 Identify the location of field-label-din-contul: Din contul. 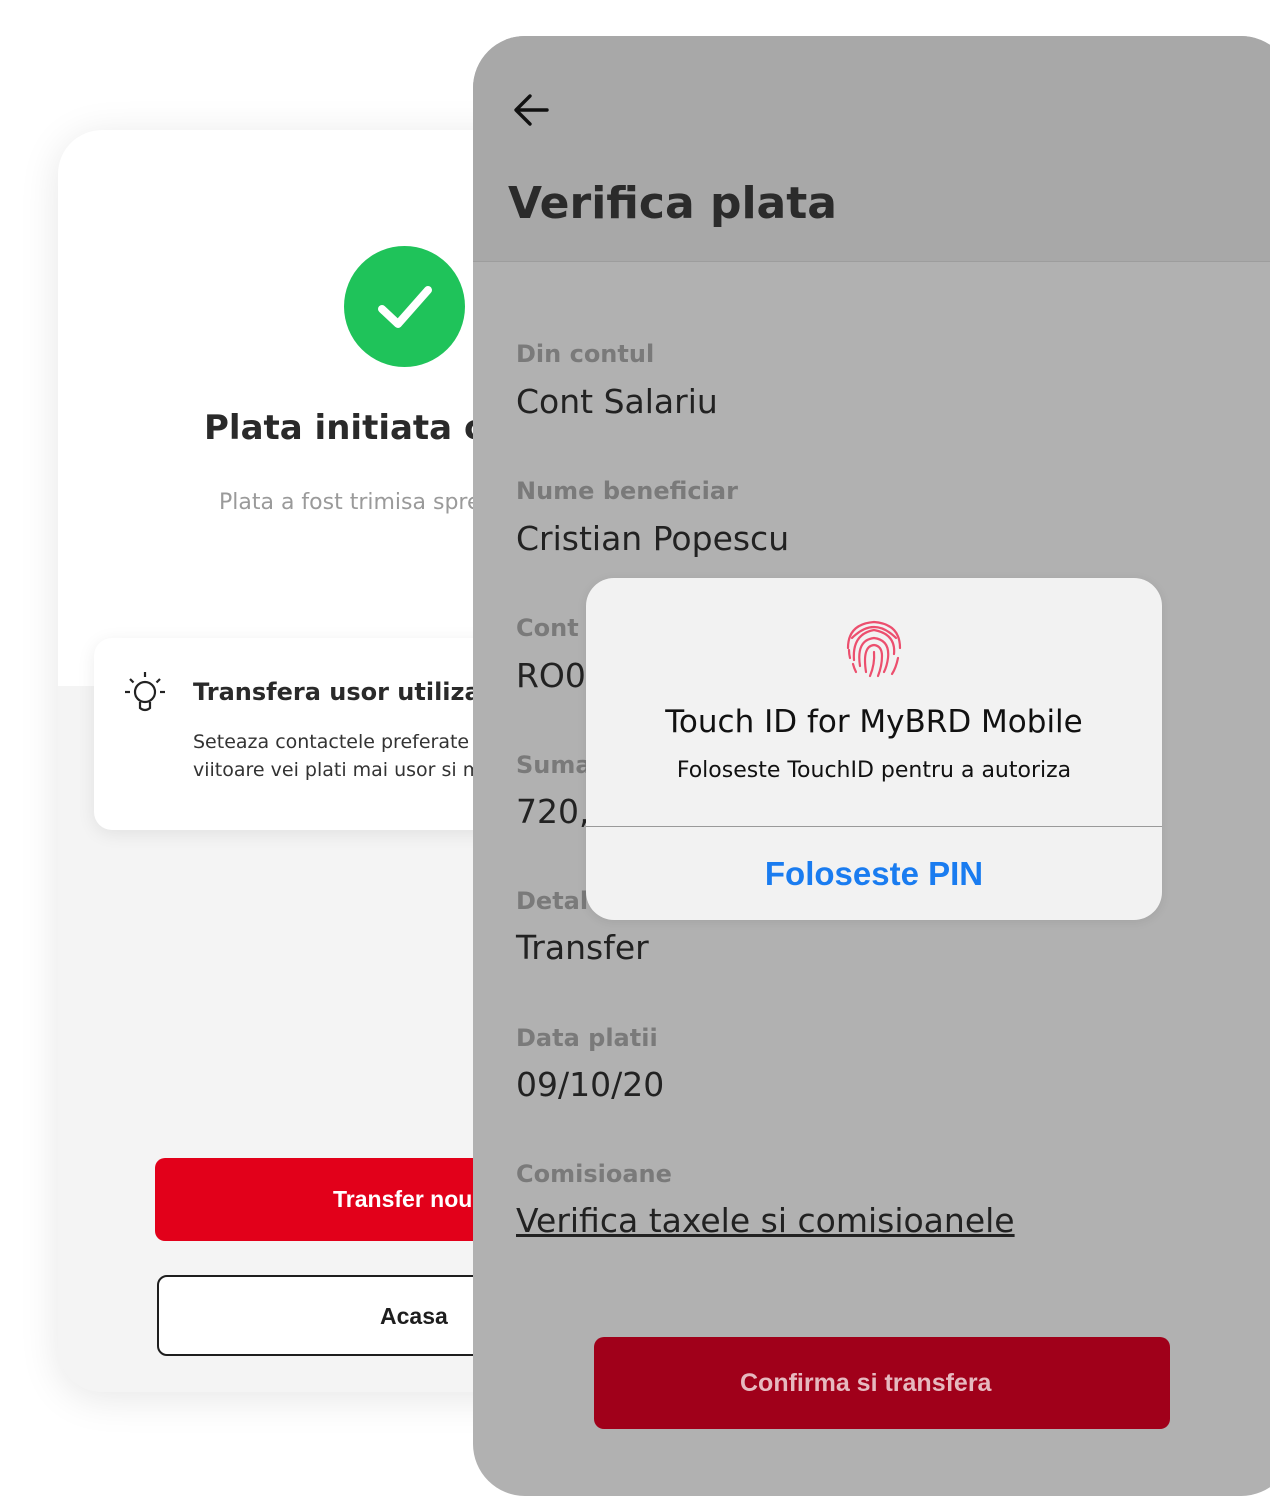
(585, 354).